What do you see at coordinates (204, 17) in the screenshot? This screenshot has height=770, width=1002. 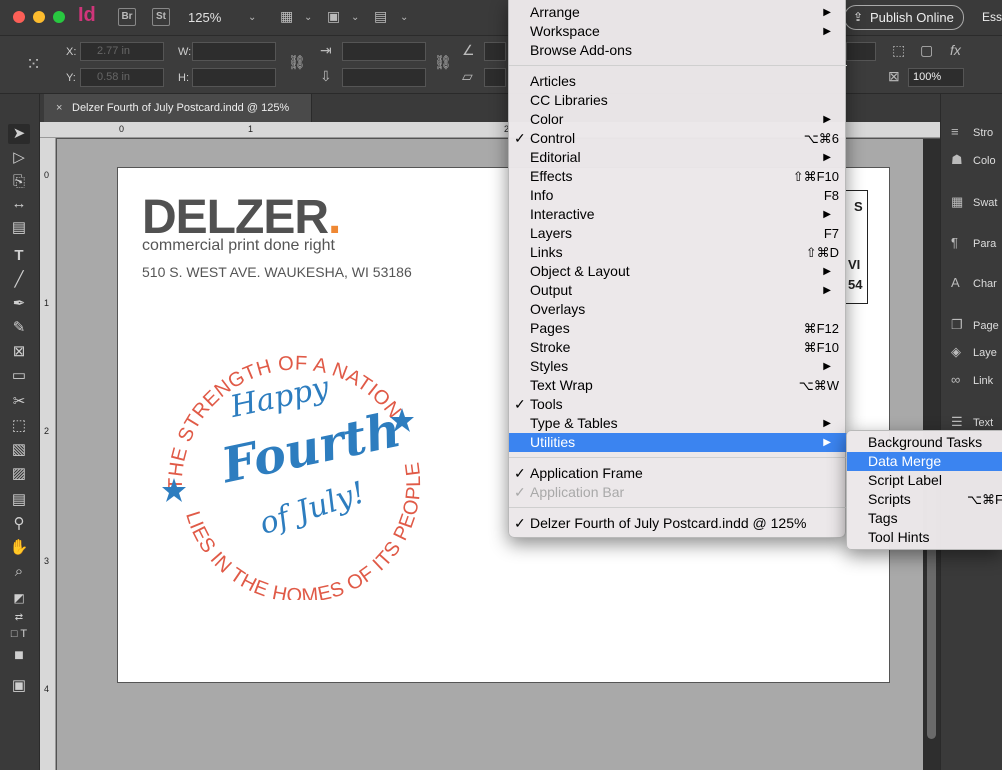 I see `zoom-level-select: 125%` at bounding box center [204, 17].